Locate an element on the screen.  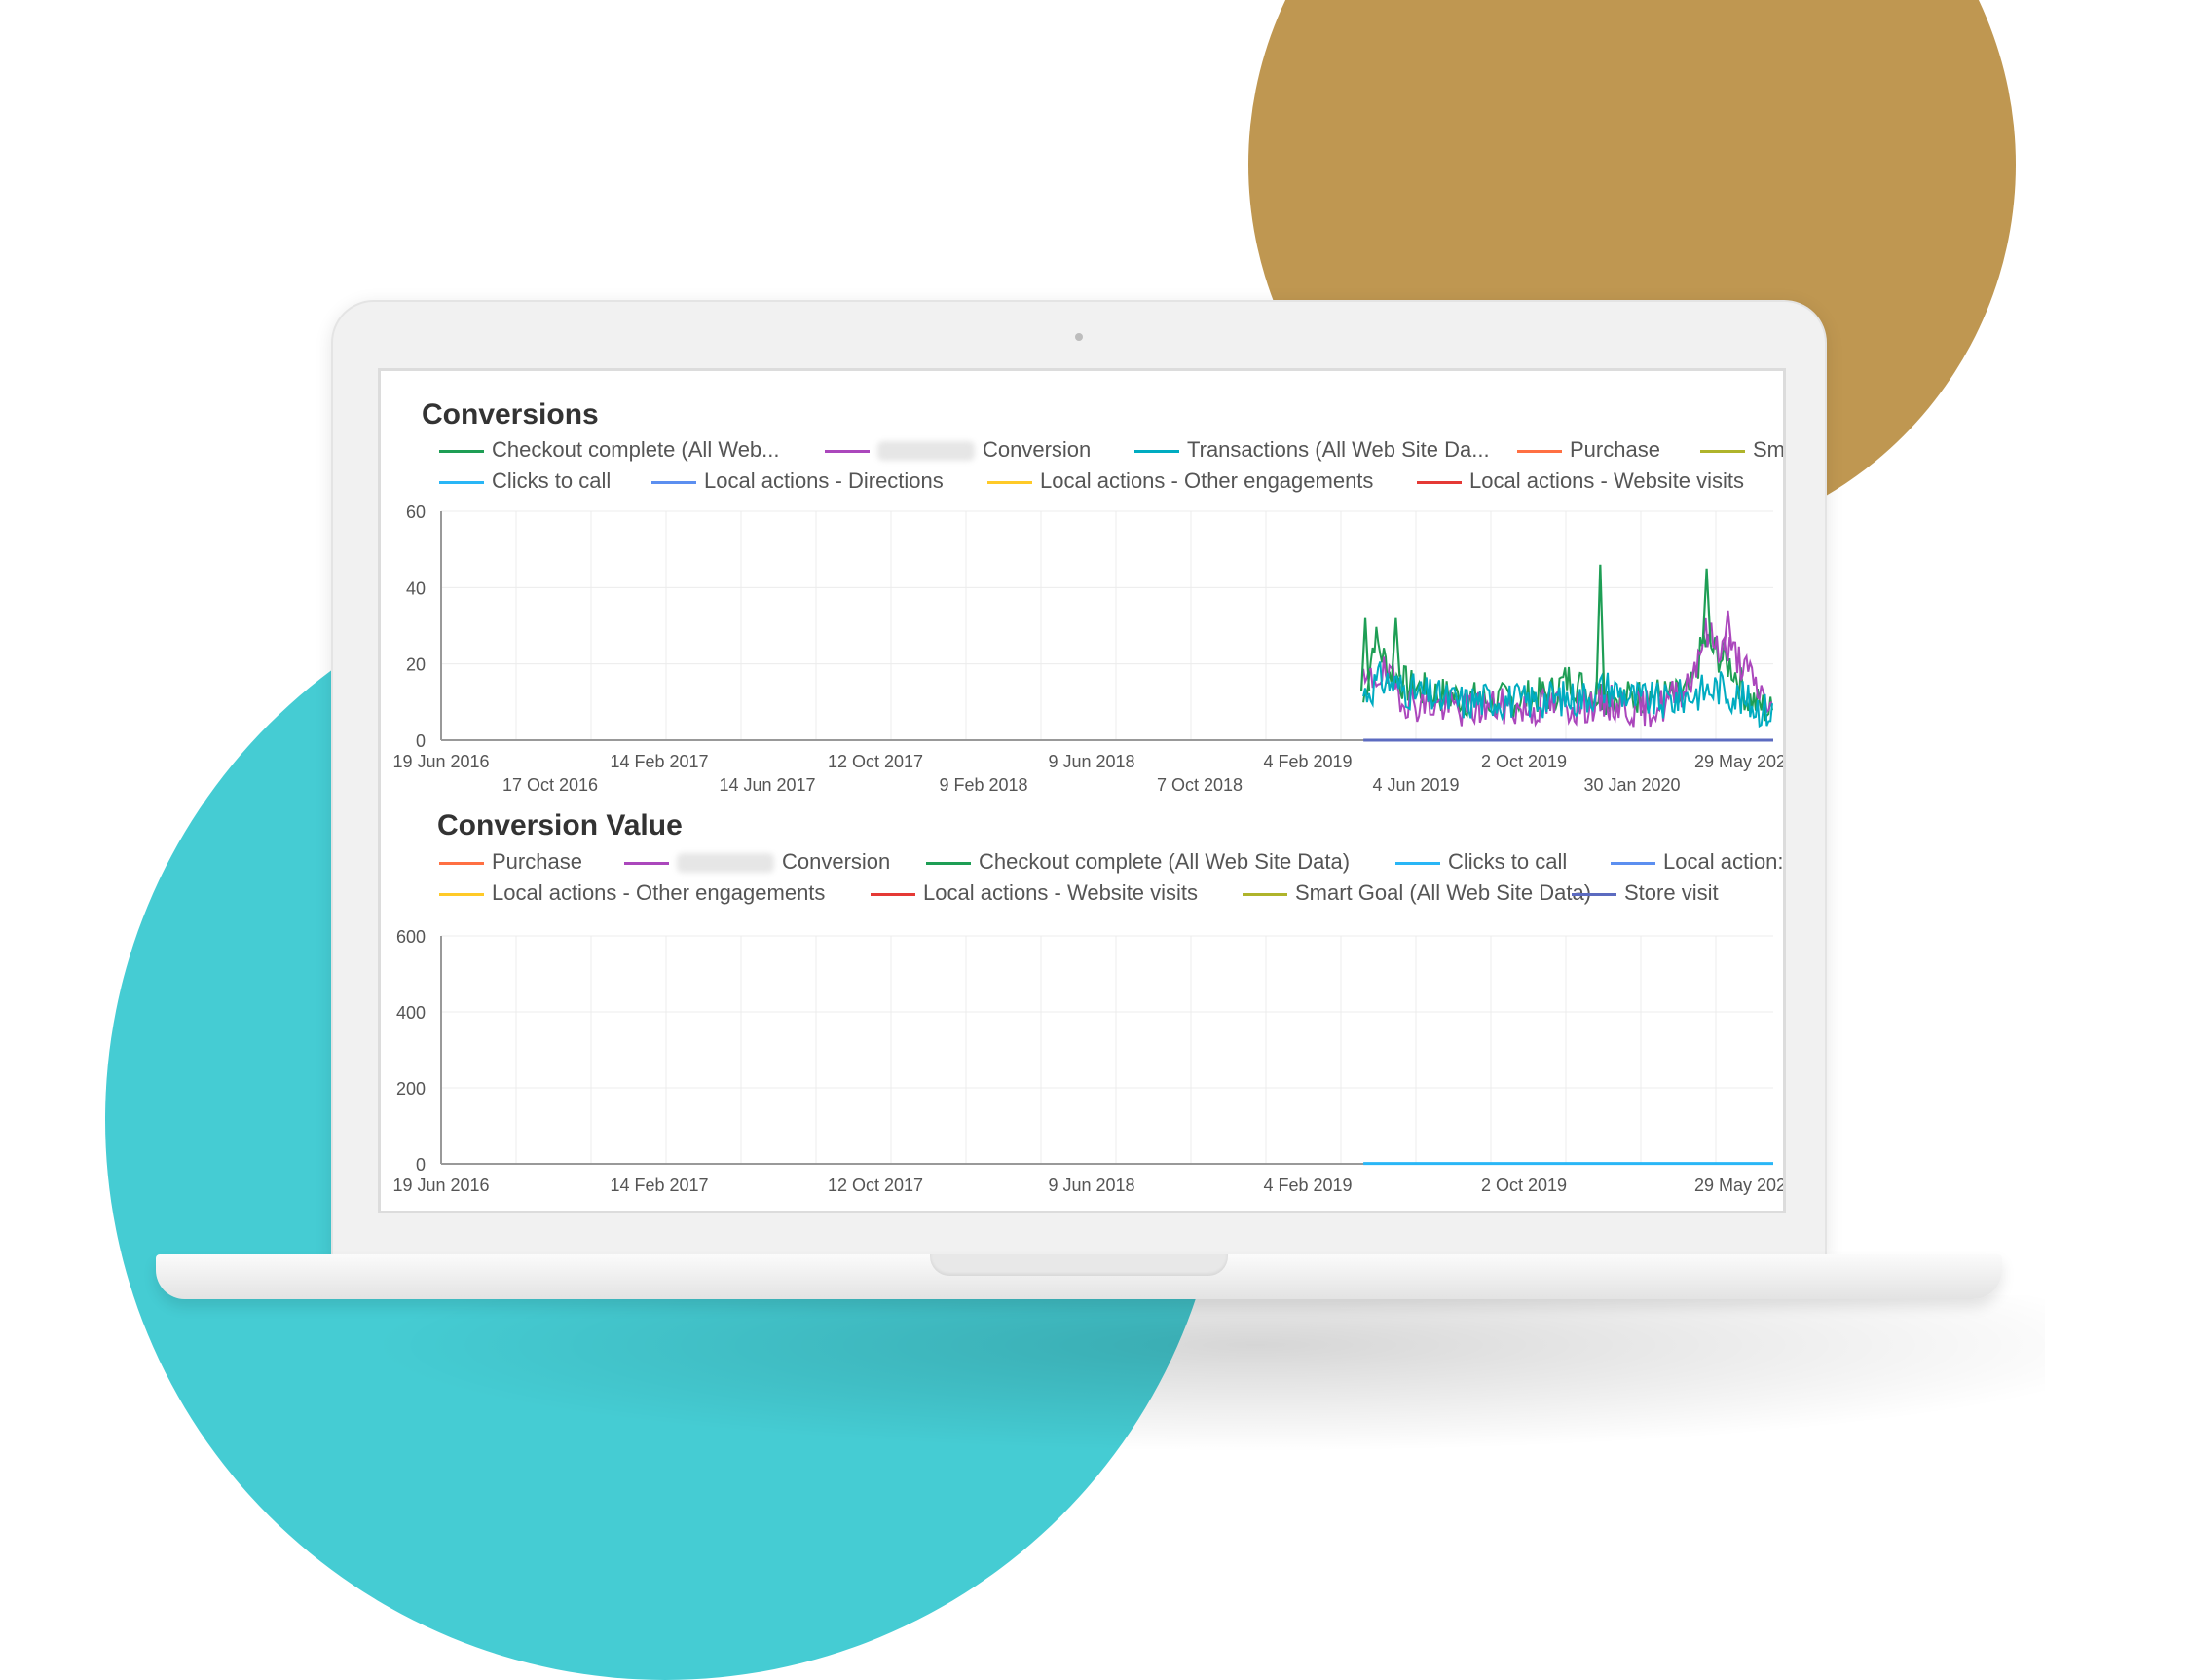
y-tick-label: 400 is located at coordinates (411, 1013).